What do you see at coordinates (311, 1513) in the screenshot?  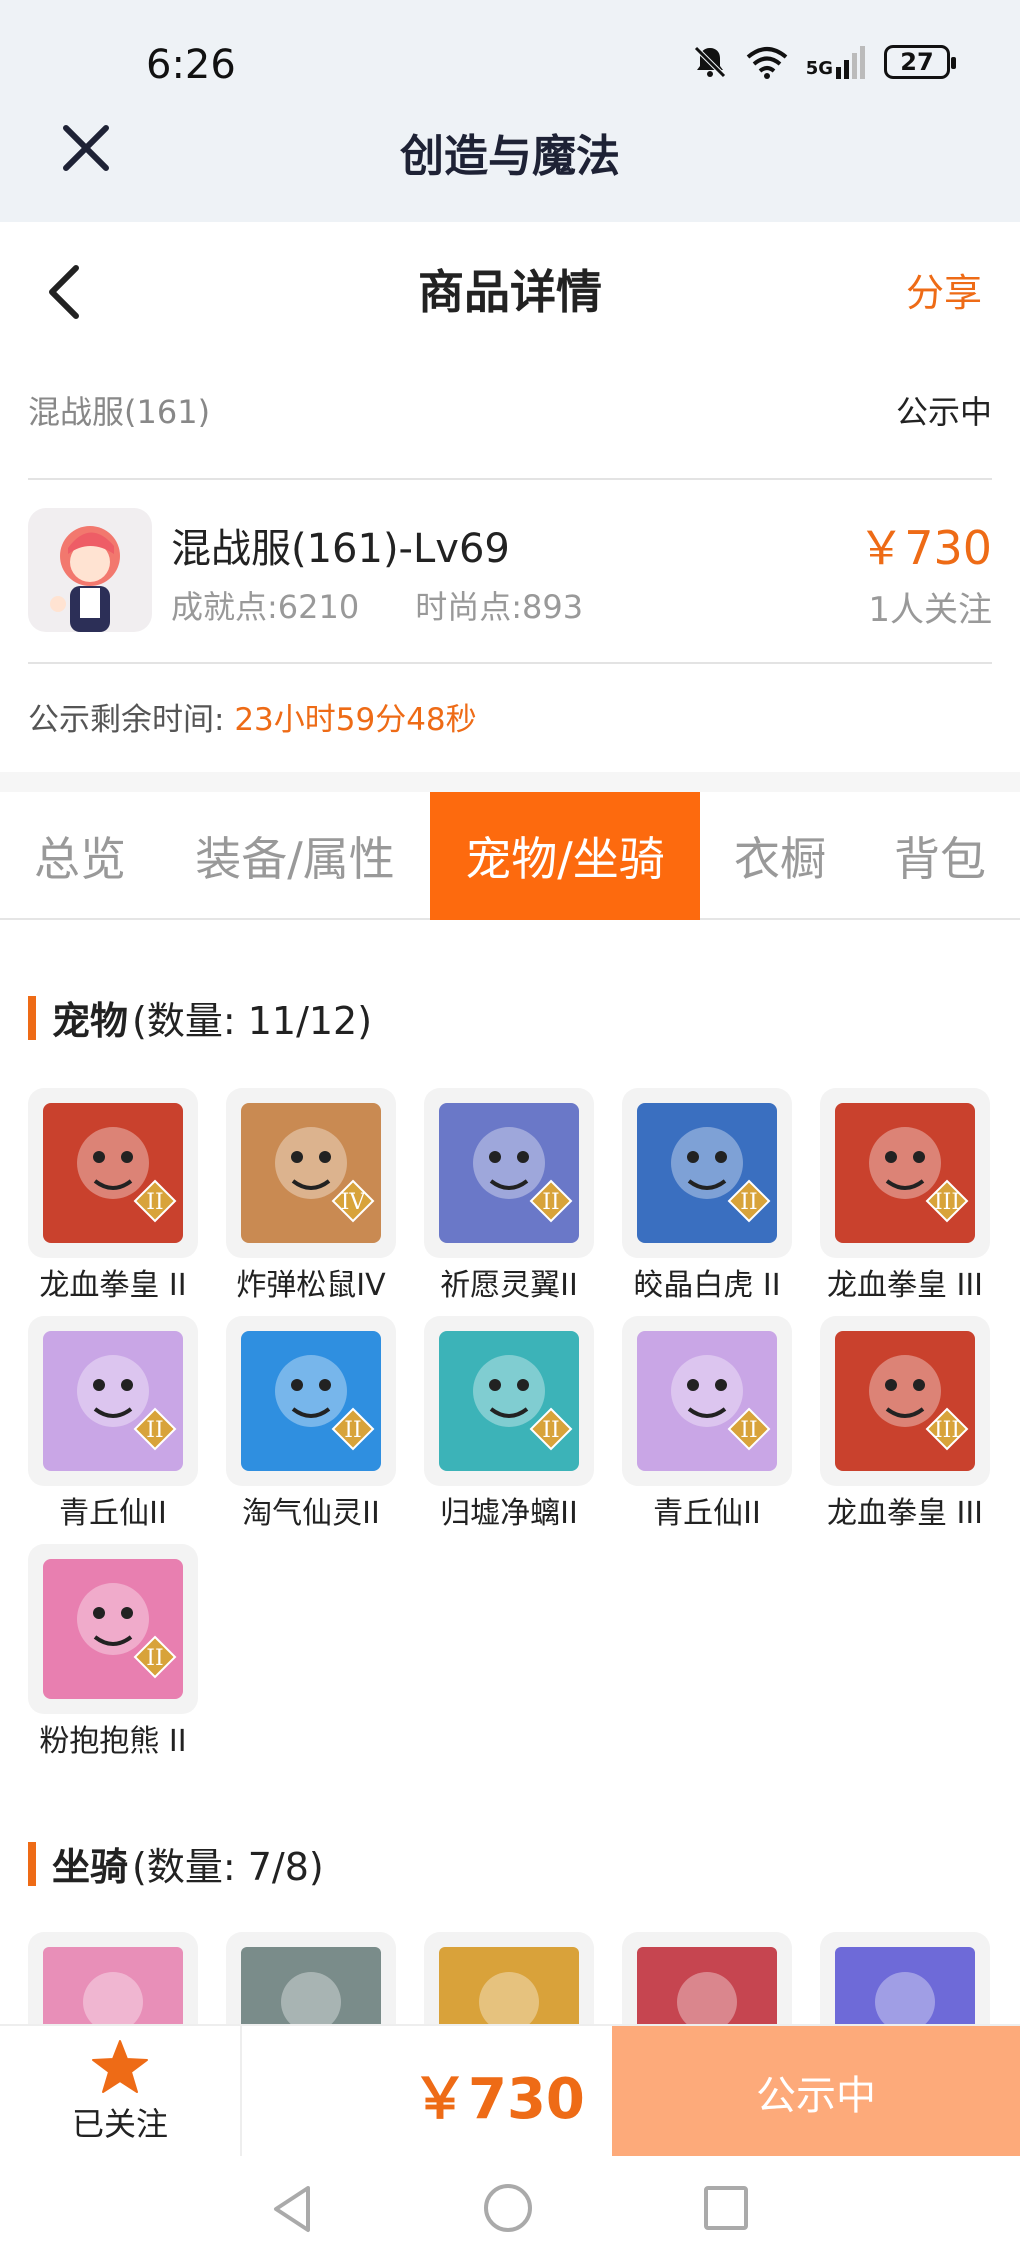 I see `pet-name: 淘气仙灵II` at bounding box center [311, 1513].